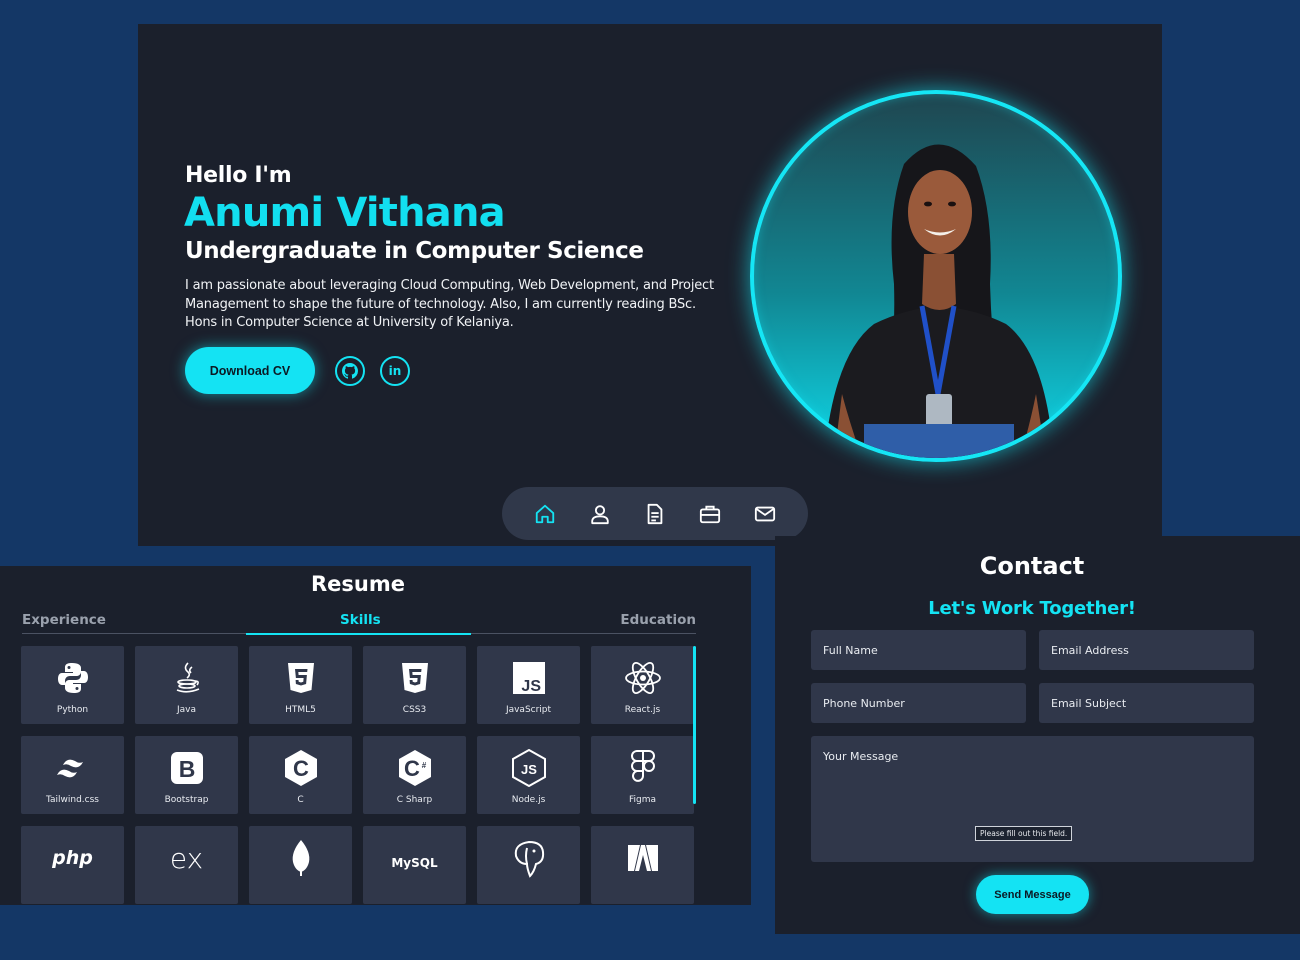 This screenshot has height=960, width=1300. I want to click on nav-home, so click(545, 514).